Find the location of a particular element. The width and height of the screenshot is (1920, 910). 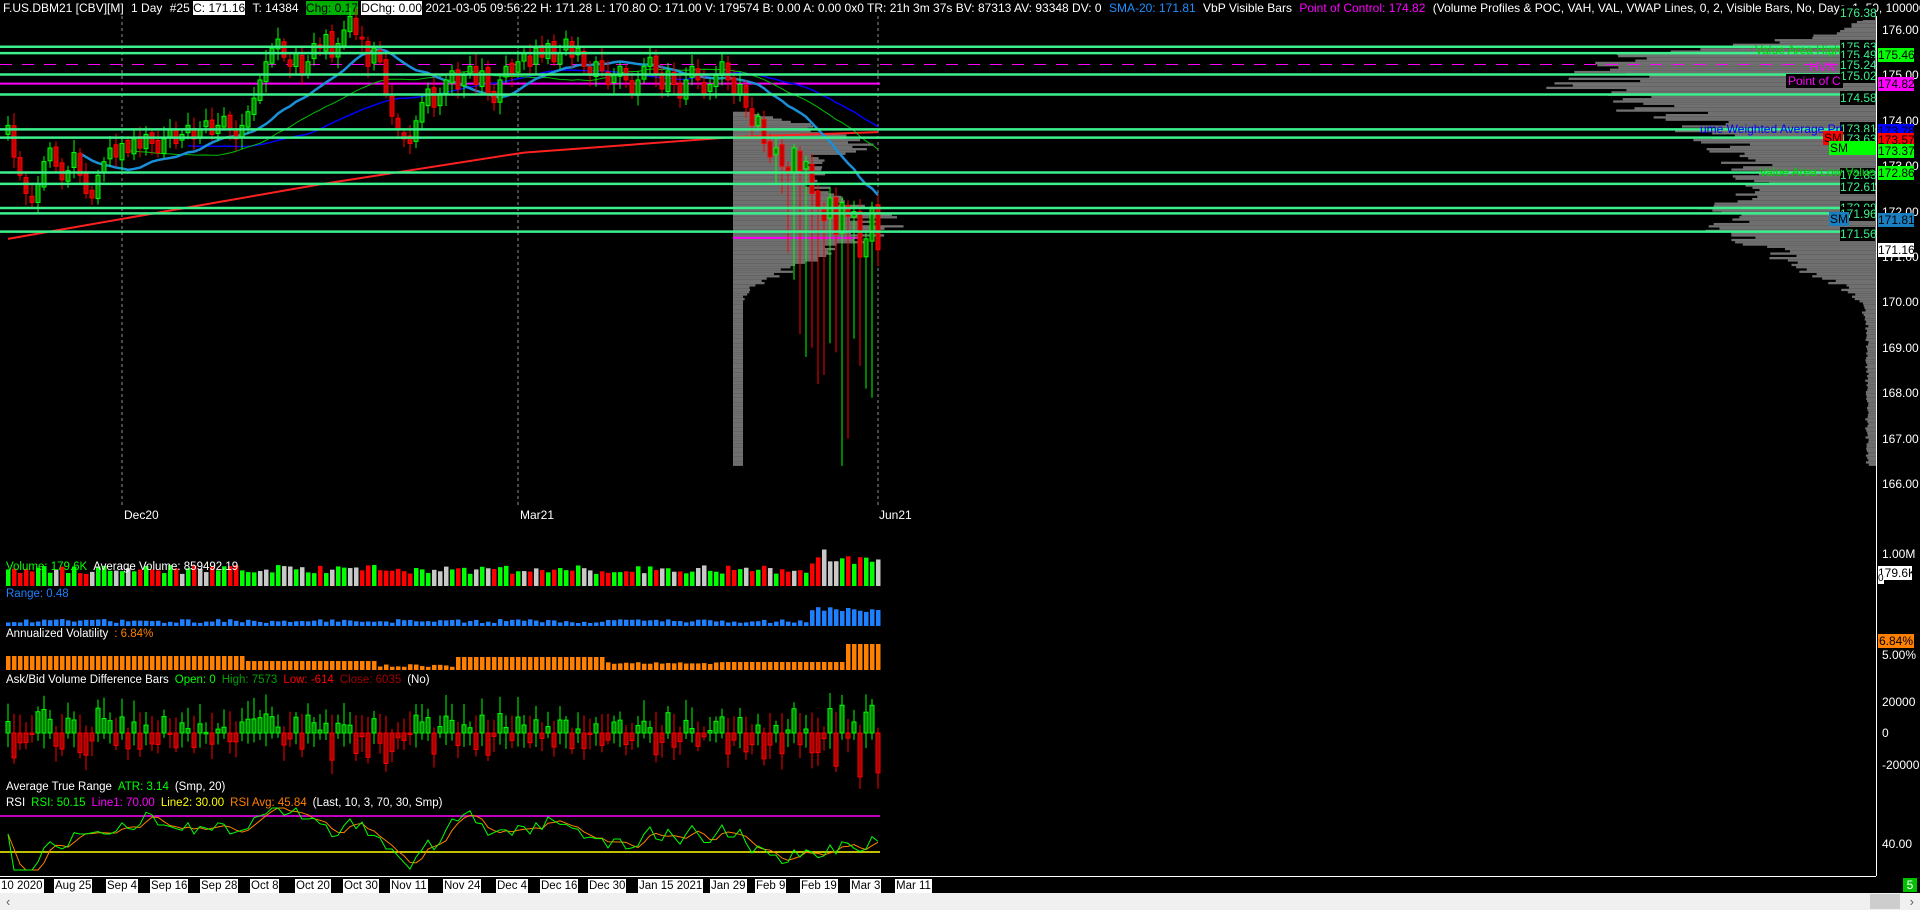

horizontal-scrollbar: ‹ › is located at coordinates (960, 901).